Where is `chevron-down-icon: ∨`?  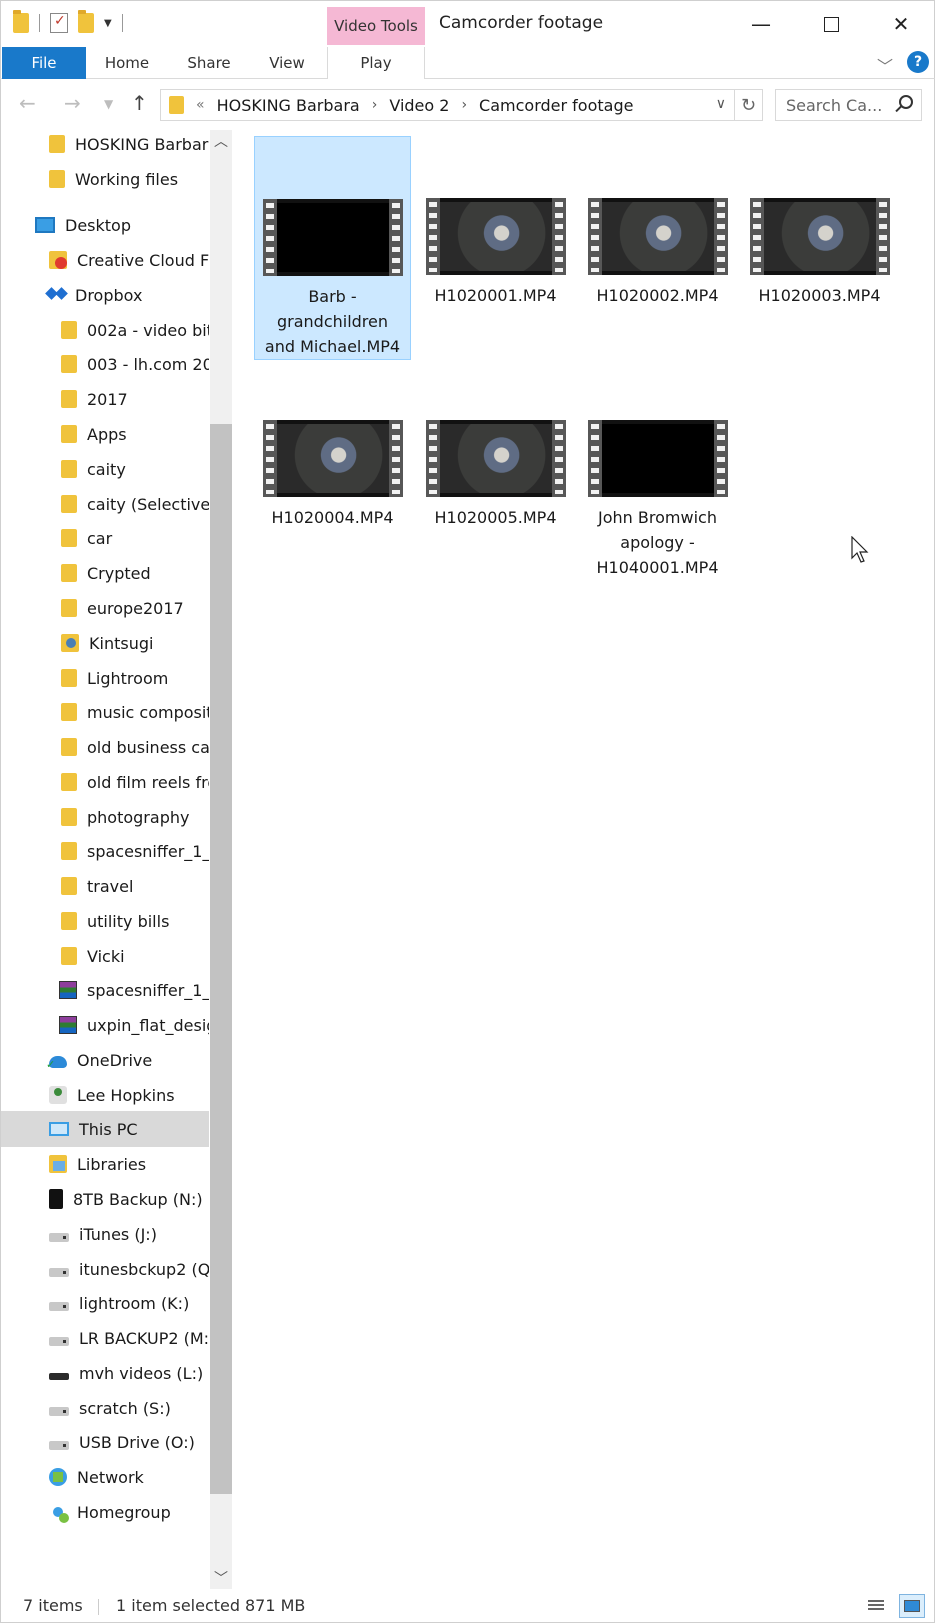
chevron-down-icon: ∨ is located at coordinates (721, 104).